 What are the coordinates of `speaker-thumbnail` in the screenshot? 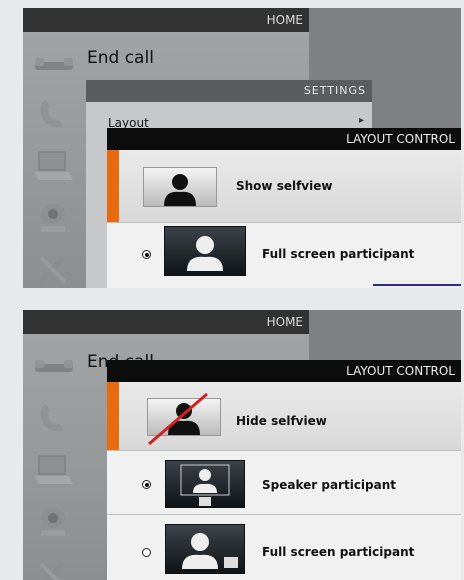 It's located at (205, 484).